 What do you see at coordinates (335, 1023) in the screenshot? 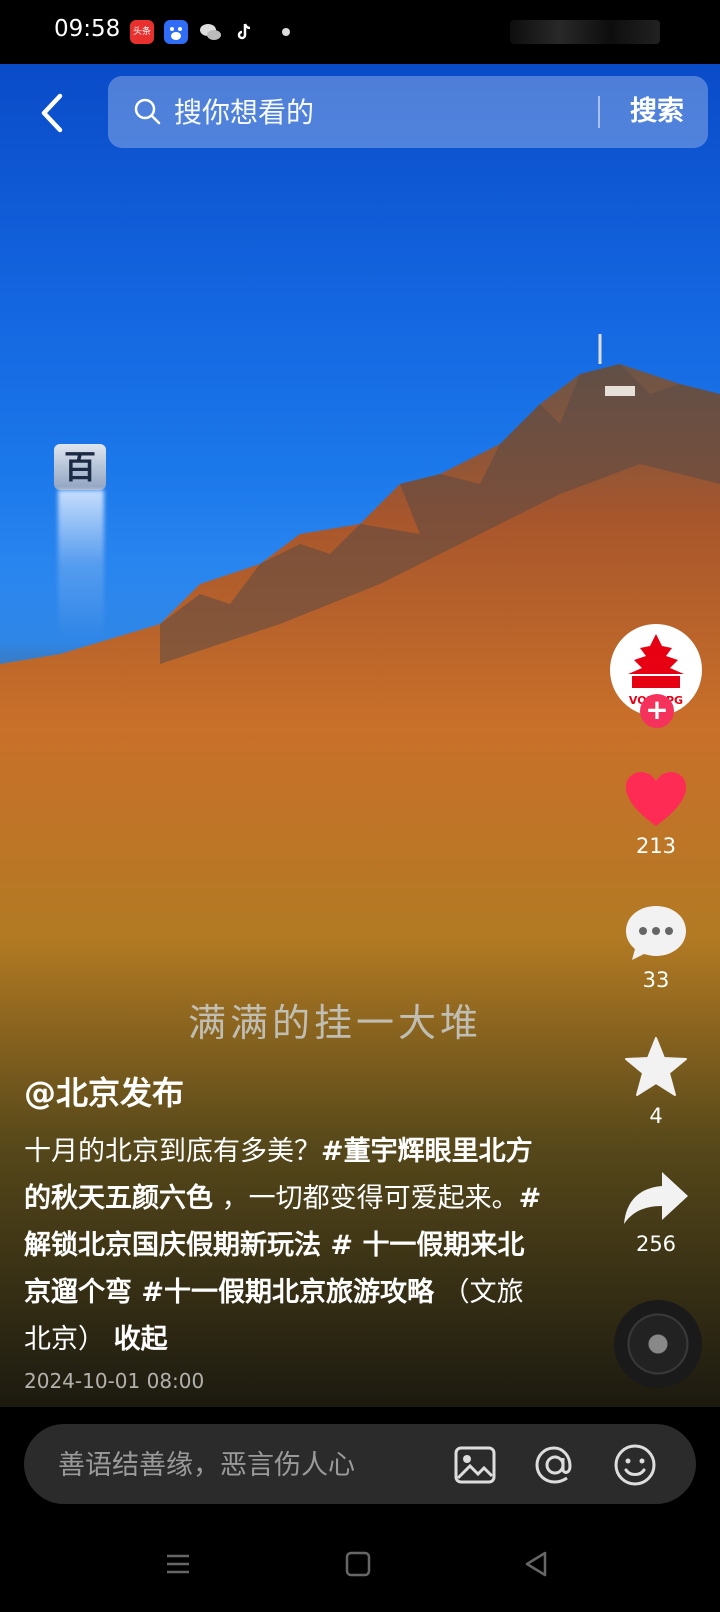
I see `video-subtitle: 满满的挂一大堆` at bounding box center [335, 1023].